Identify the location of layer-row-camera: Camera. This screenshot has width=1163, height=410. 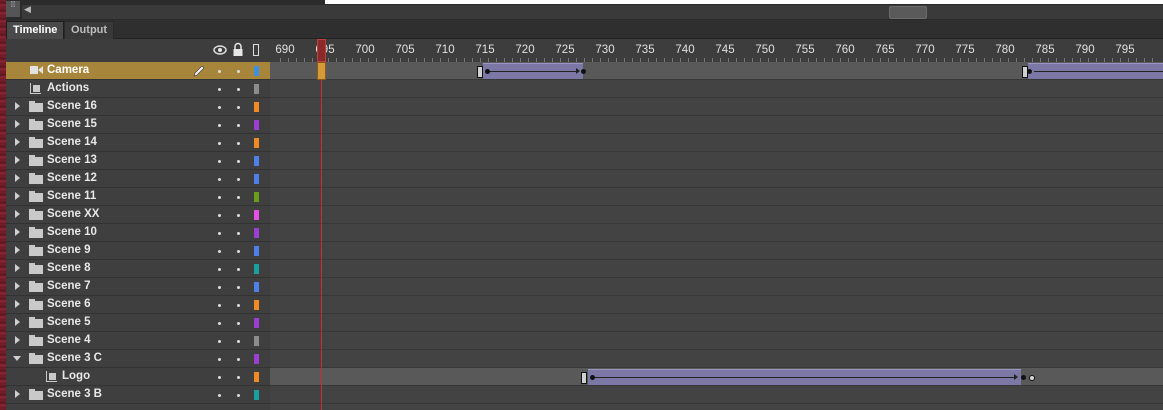
(138, 71).